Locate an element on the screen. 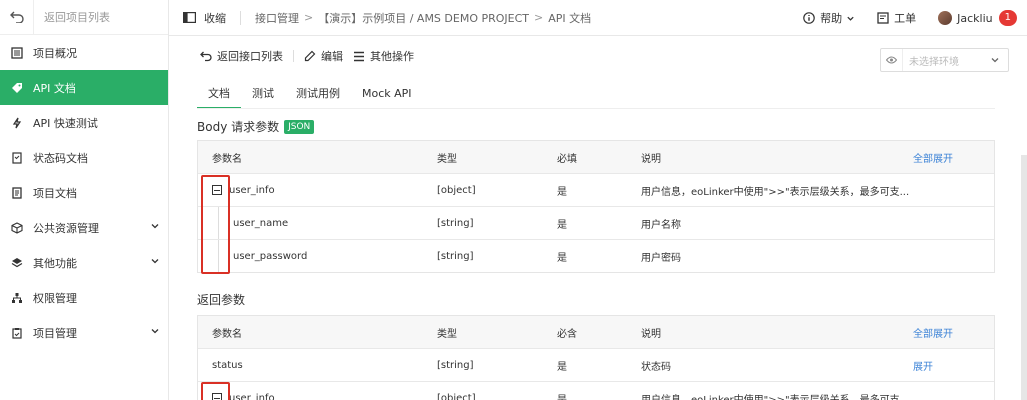 This screenshot has width=1027, height=400. col-required-header: 必含 is located at coordinates (567, 334).